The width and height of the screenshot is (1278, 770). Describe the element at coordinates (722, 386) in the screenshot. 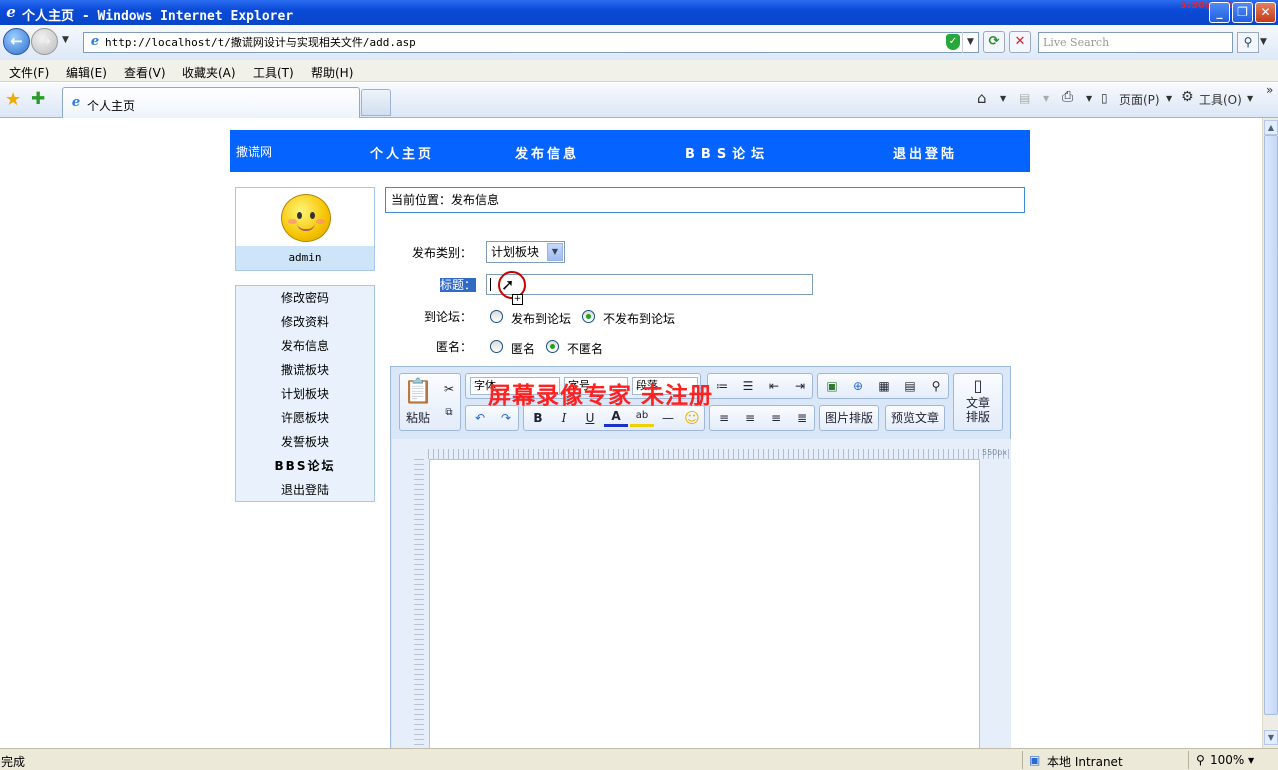

I see `ordered-list-icon: ≔` at that location.